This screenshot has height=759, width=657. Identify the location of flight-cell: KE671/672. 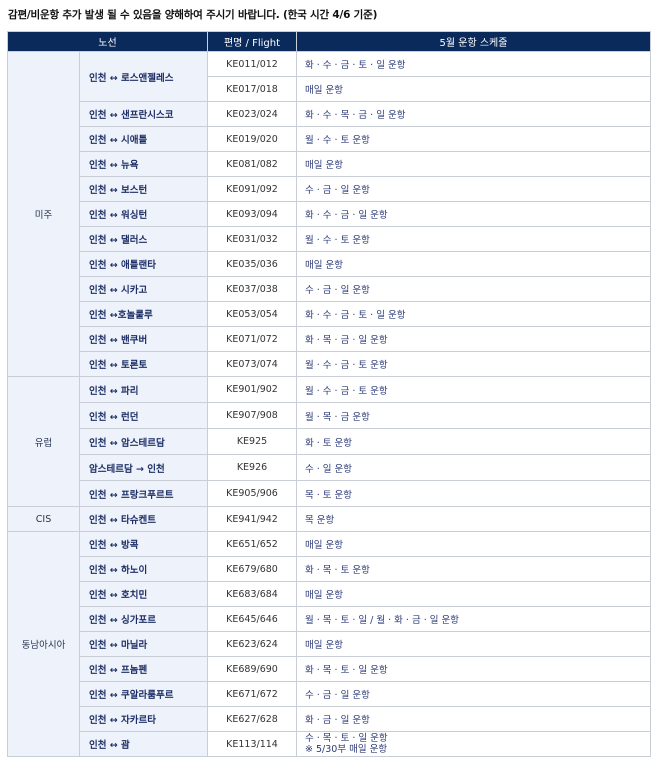
(252, 694).